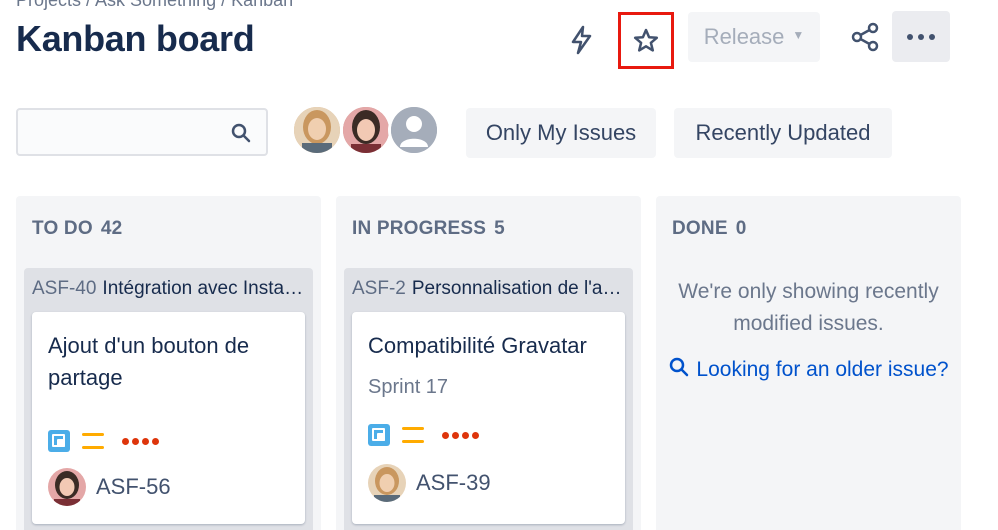 This screenshot has height=530, width=998. Describe the element at coordinates (154, 5) in the screenshot. I see `breadcrumb: Projects / Ask Something / Kanban` at that location.